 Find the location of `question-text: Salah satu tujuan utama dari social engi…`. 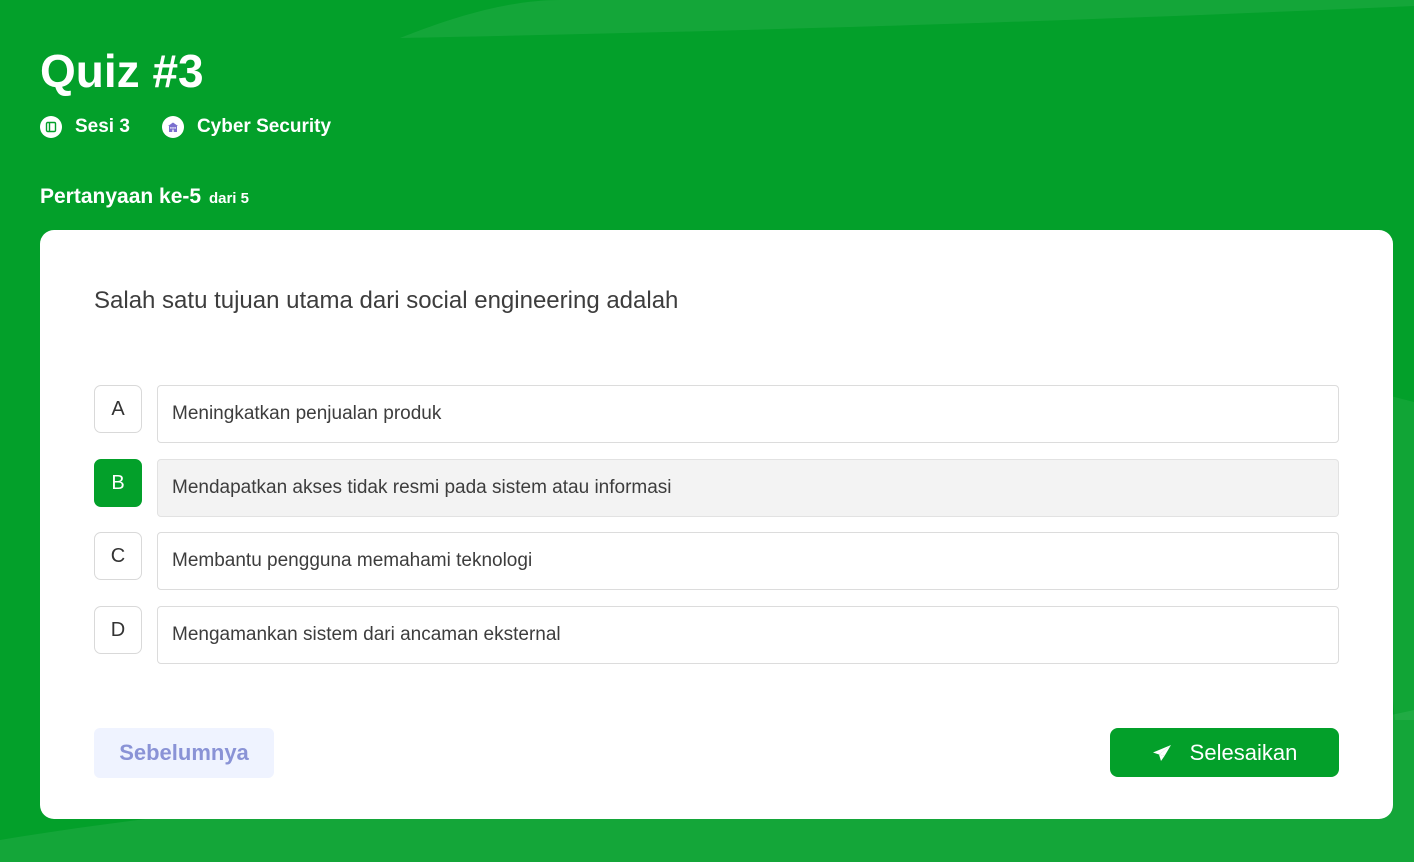

question-text: Salah satu tujuan utama dari social engi… is located at coordinates (386, 300).